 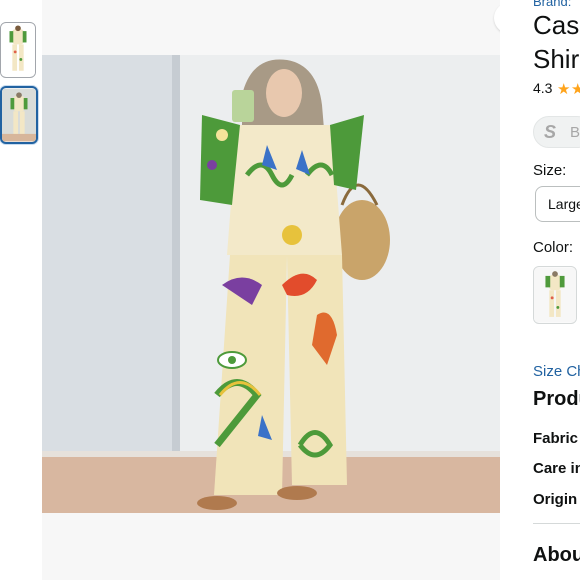 I want to click on size-option-large: Large, so click(x=557, y=204).